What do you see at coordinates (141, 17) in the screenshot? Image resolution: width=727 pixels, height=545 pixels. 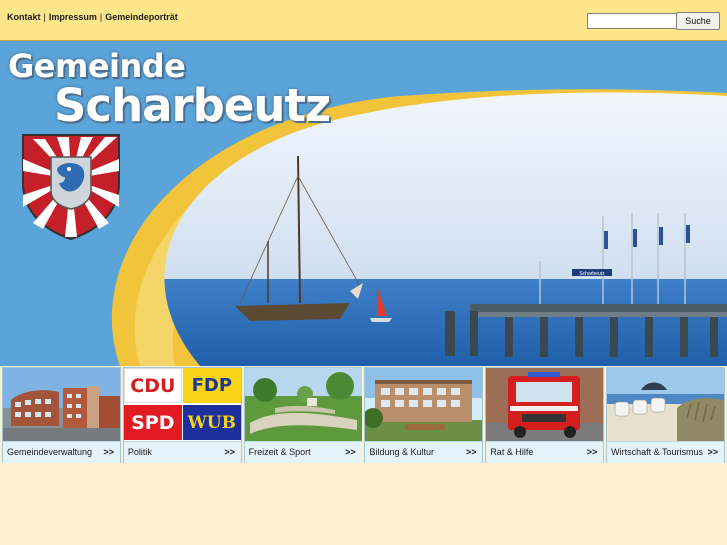 I see `gemeindeportraet-link: Gemeindeporträt` at bounding box center [141, 17].